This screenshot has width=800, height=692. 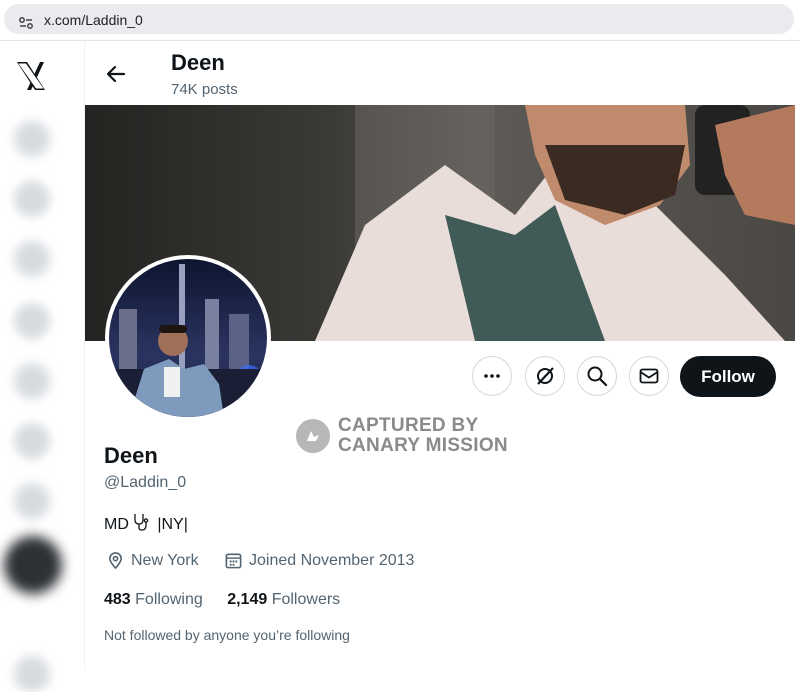 What do you see at coordinates (198, 62) in the screenshot?
I see `header-name: Deen` at bounding box center [198, 62].